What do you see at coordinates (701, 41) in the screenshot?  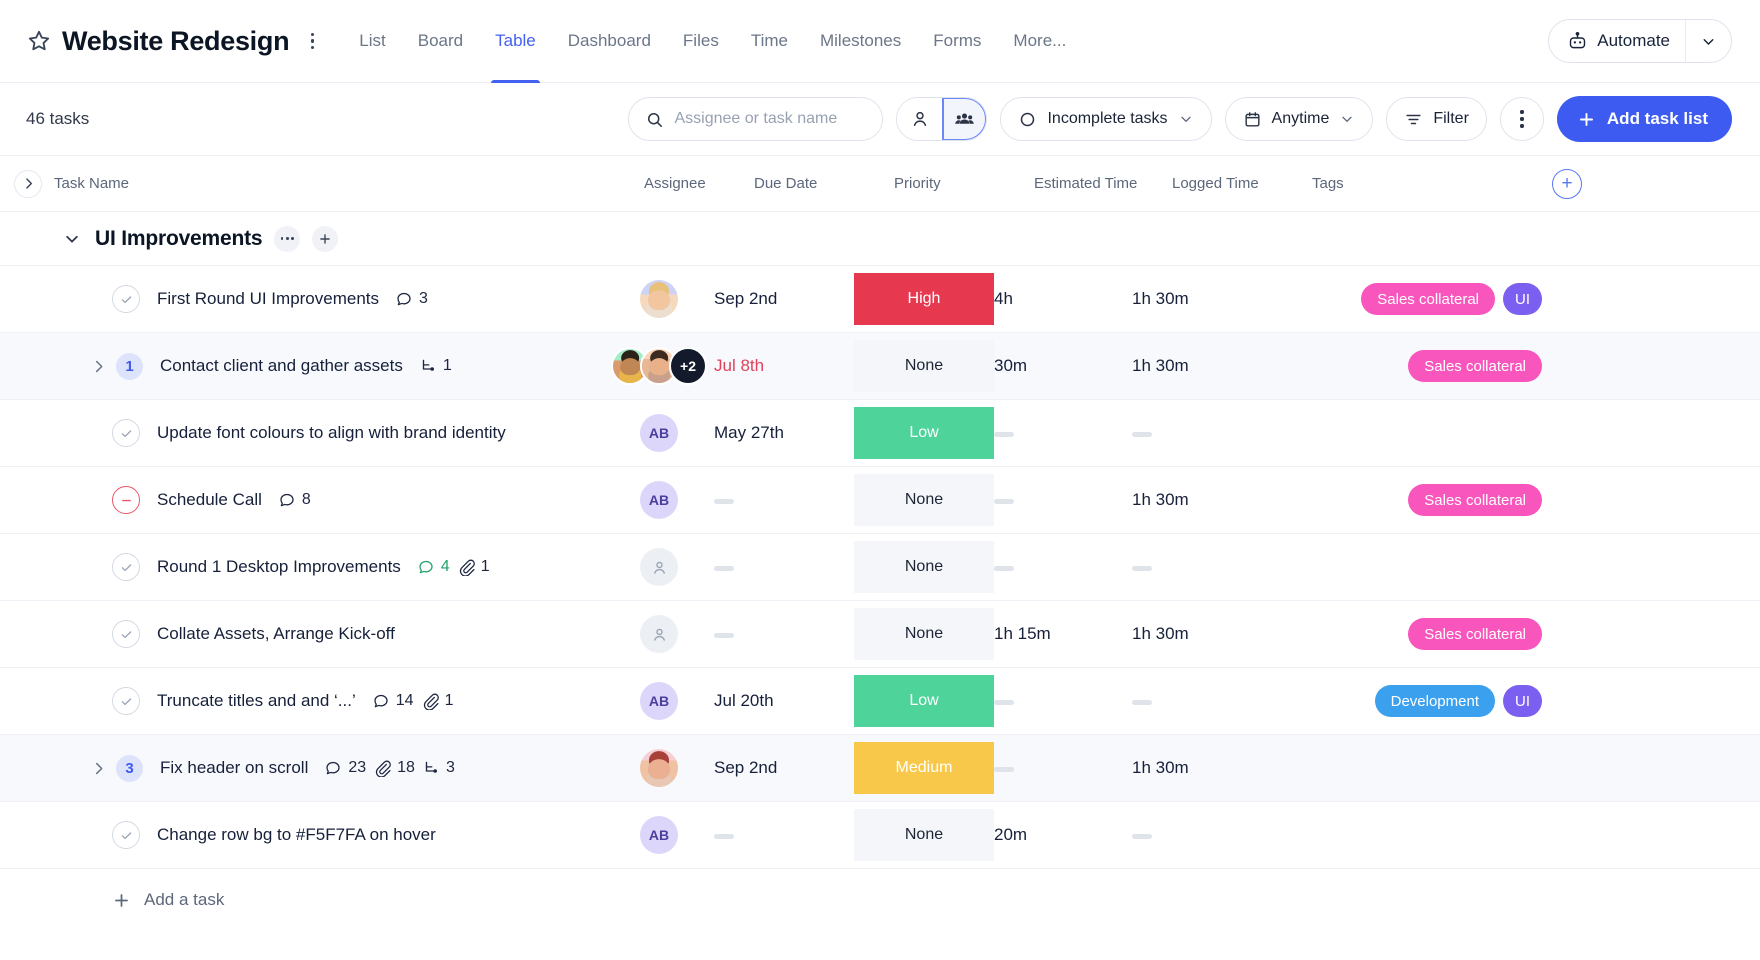 I see `tab-files: Files` at bounding box center [701, 41].